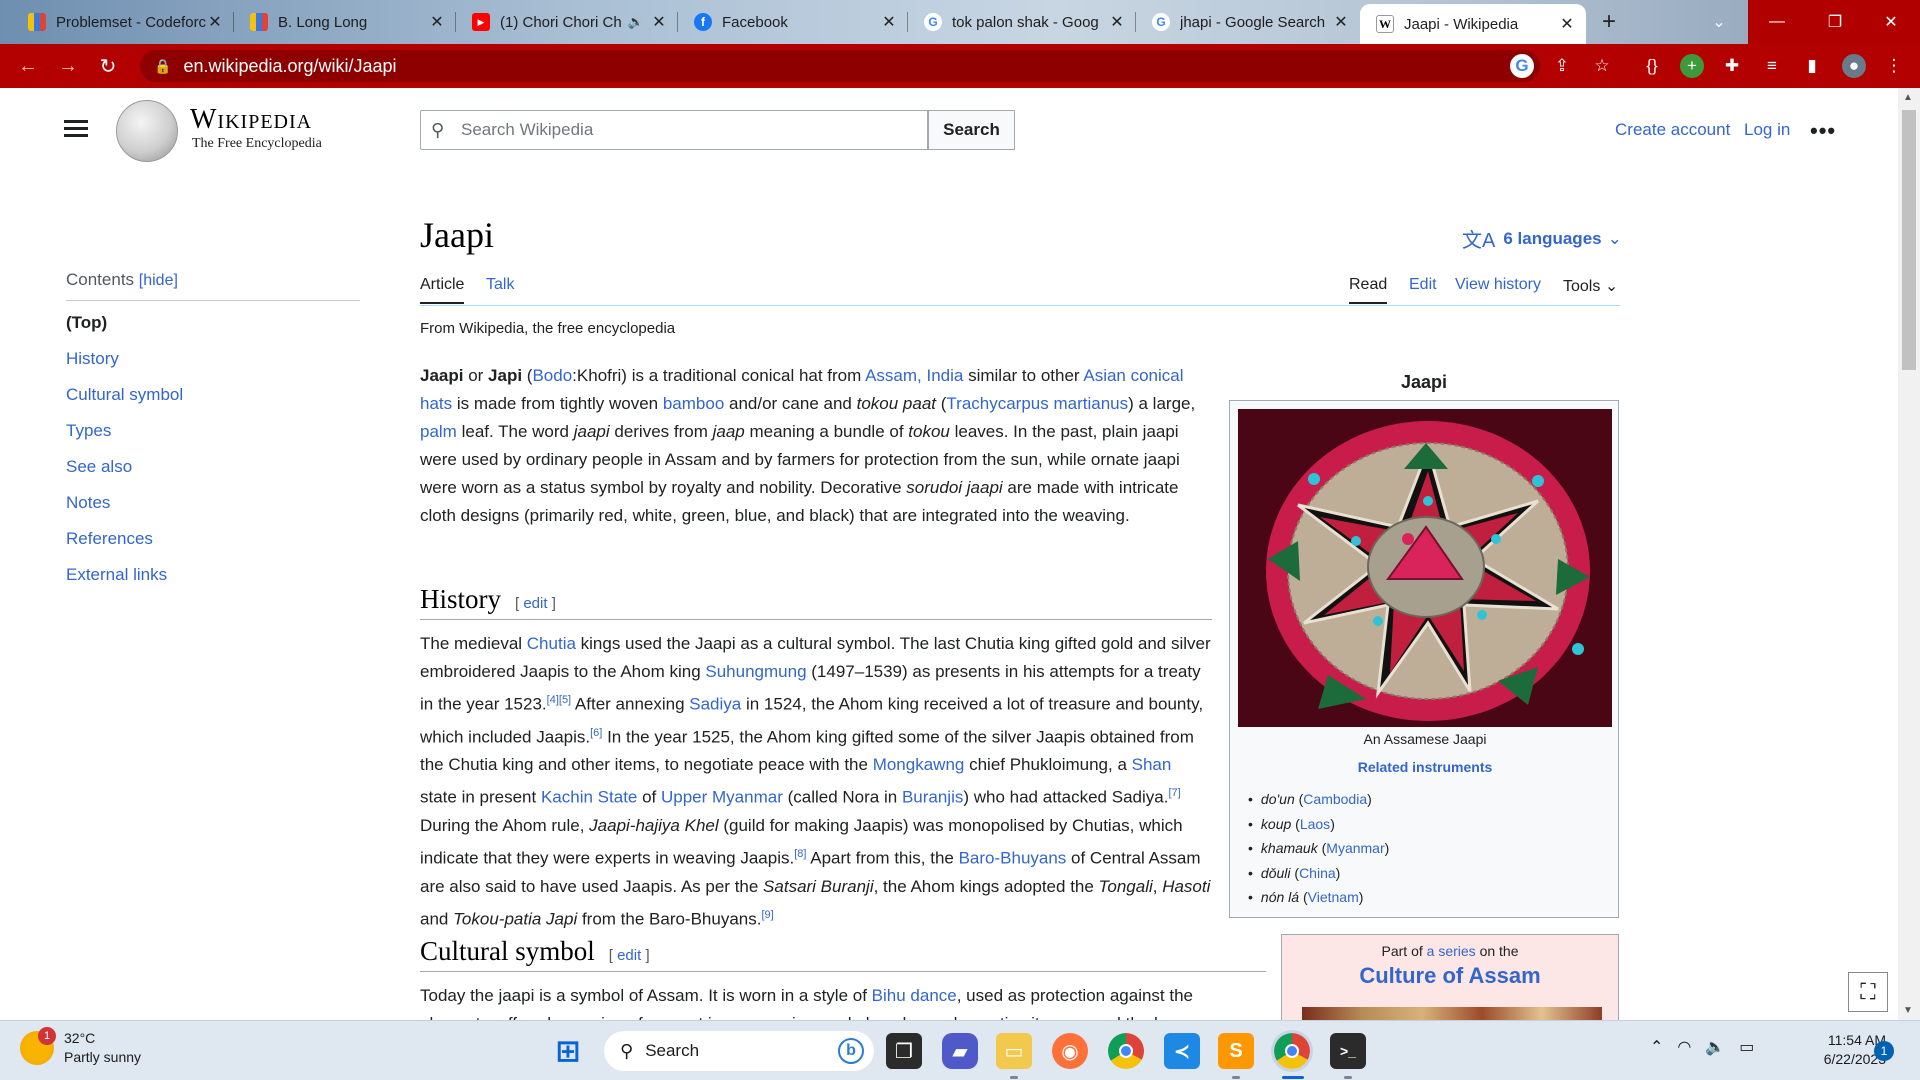  Describe the element at coordinates (914, 995) in the screenshot. I see `link: Bihu dance` at that location.